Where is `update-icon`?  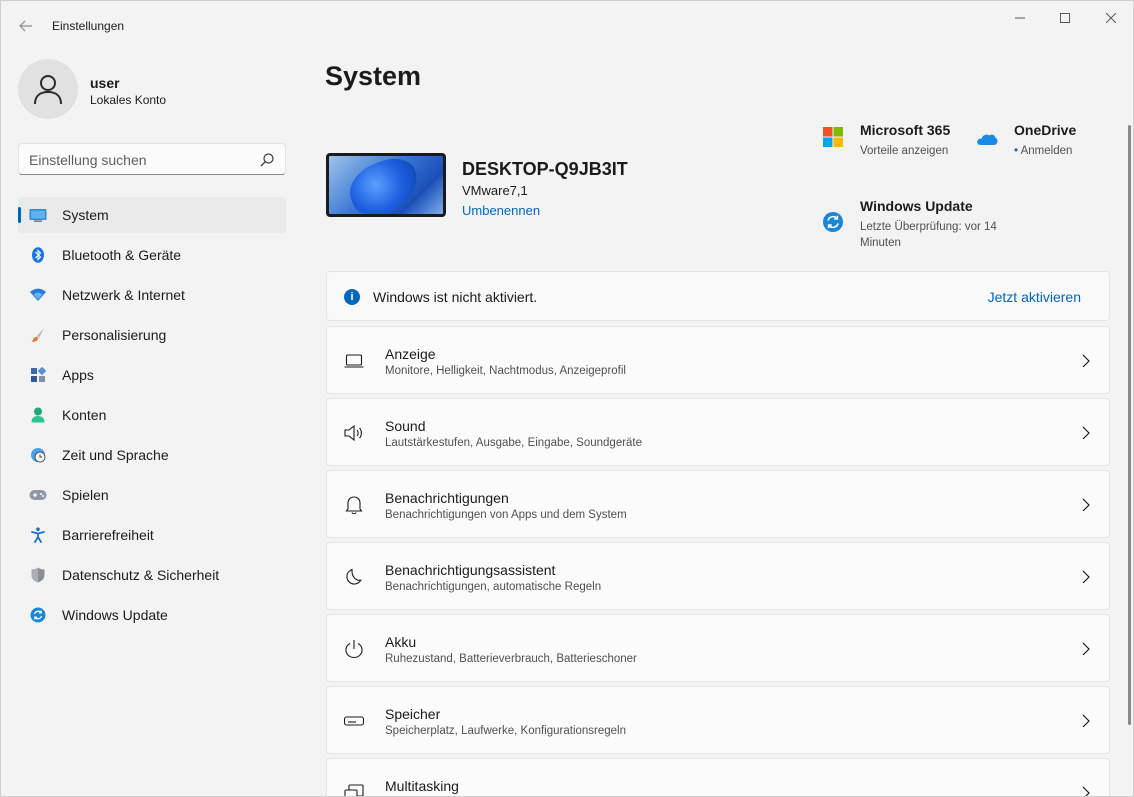
update-icon is located at coordinates (38, 615).